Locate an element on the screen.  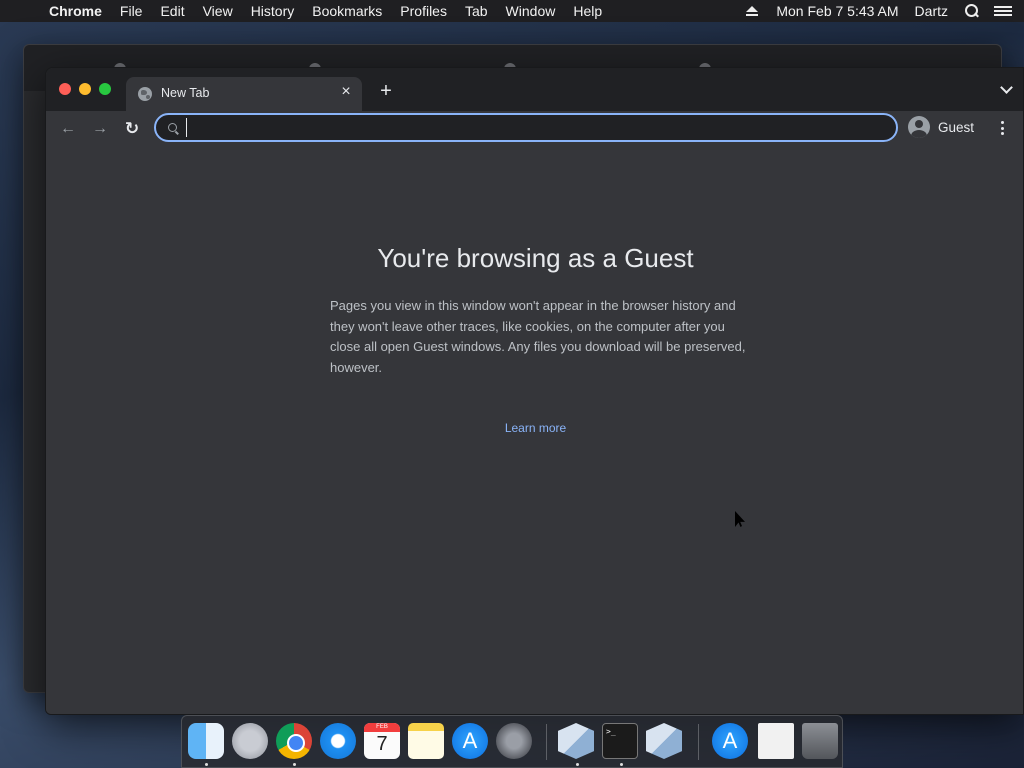
reload-button: ↻ is located at coordinates (132, 129).